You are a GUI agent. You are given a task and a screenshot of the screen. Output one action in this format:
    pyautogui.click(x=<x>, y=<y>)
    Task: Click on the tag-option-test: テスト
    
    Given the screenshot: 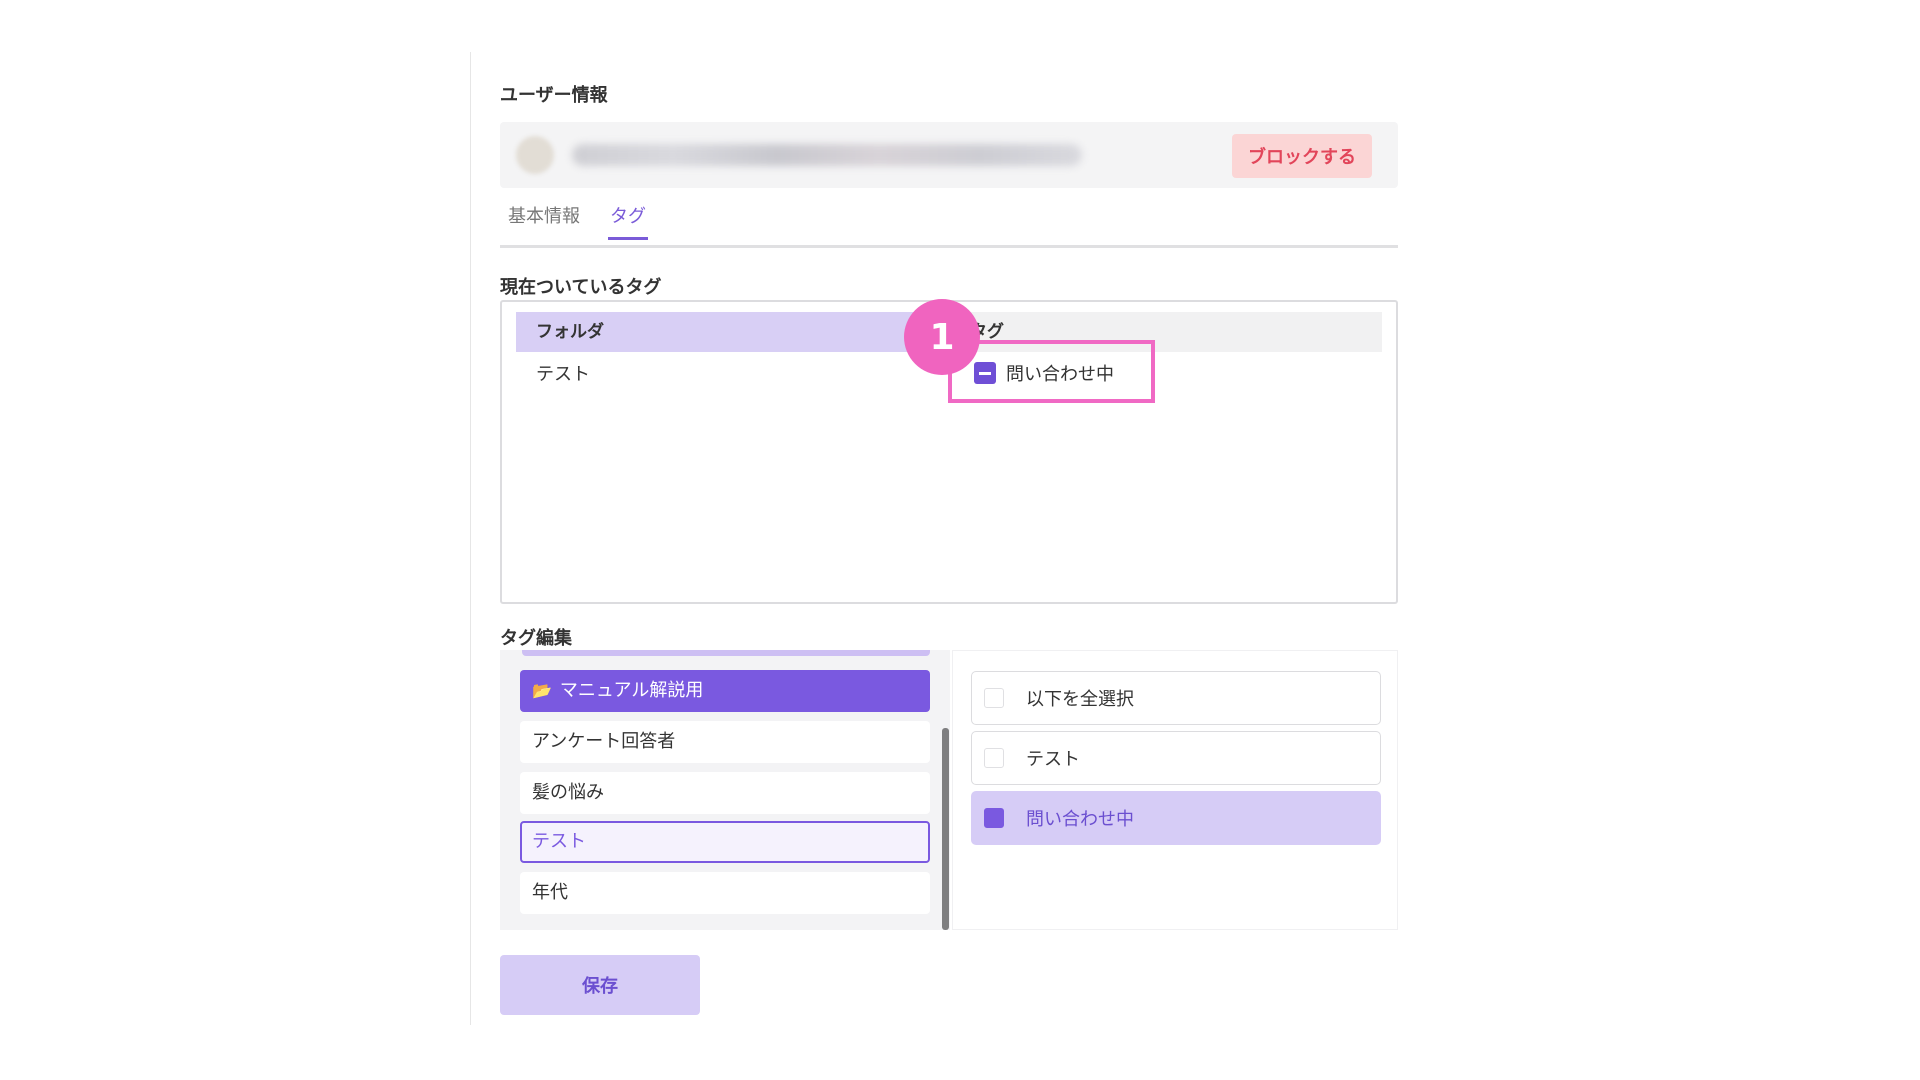 What is the action you would take?
    pyautogui.click(x=1176, y=758)
    